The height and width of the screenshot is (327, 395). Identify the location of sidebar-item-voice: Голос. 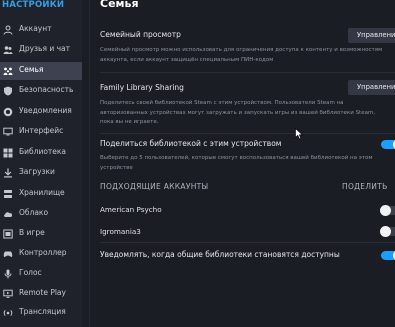
(41, 274).